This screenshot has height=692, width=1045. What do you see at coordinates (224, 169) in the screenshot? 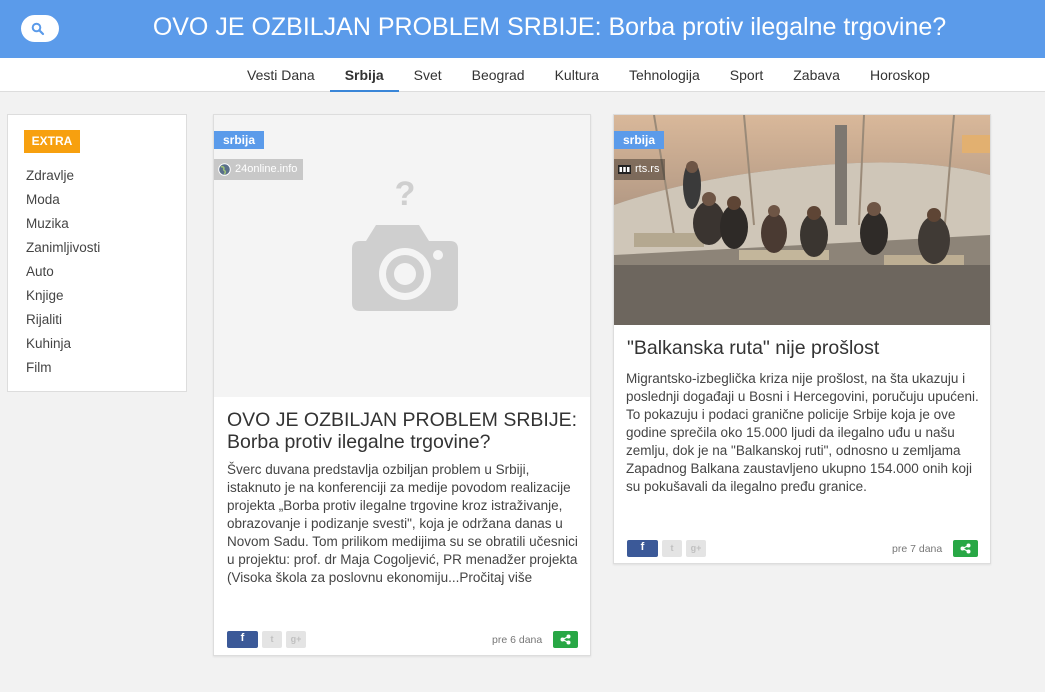
I see `globe-icon` at bounding box center [224, 169].